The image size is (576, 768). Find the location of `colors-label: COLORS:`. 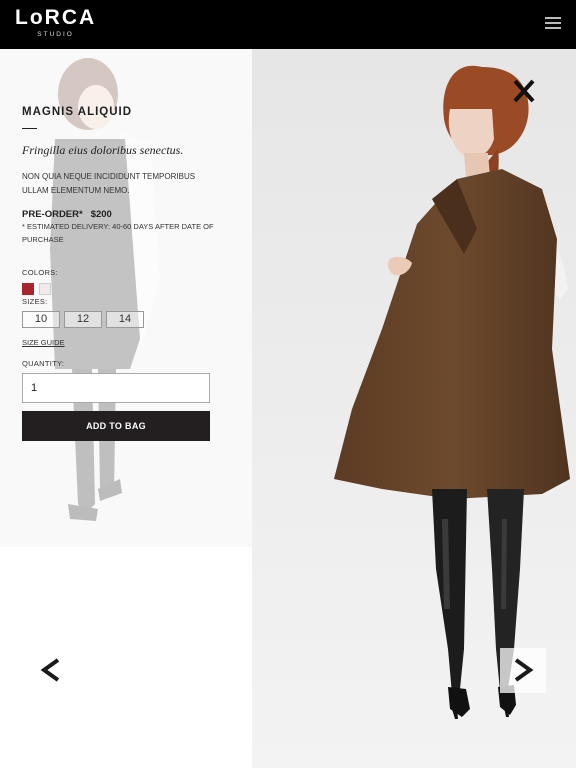

colors-label: COLORS: is located at coordinates (40, 272).